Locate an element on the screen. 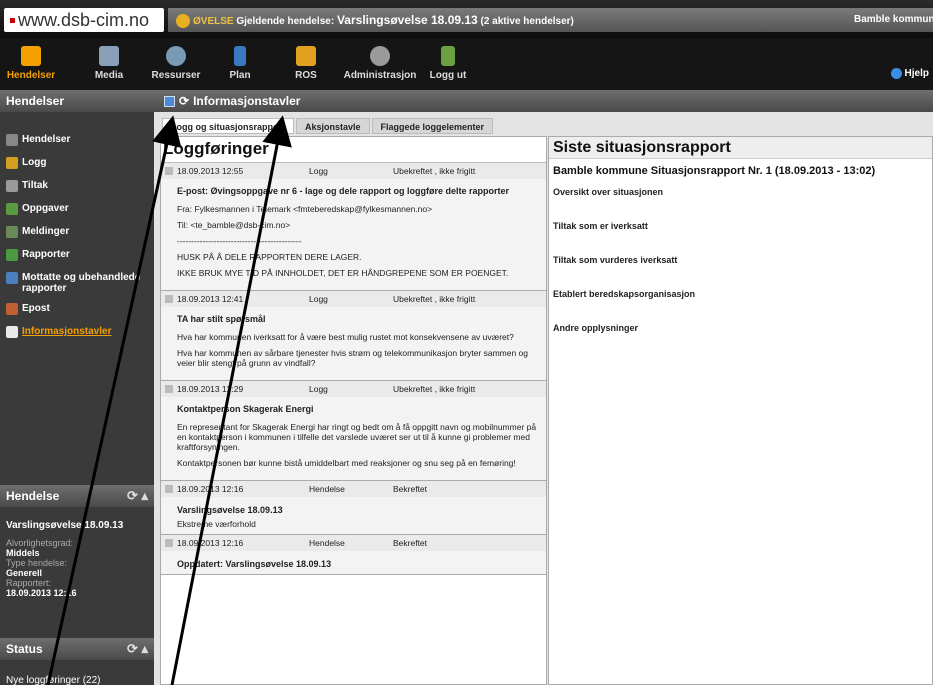 This screenshot has width=933, height=686. tab-flaggede-loggelementer: Flaggede loggelementer is located at coordinates (432, 126).